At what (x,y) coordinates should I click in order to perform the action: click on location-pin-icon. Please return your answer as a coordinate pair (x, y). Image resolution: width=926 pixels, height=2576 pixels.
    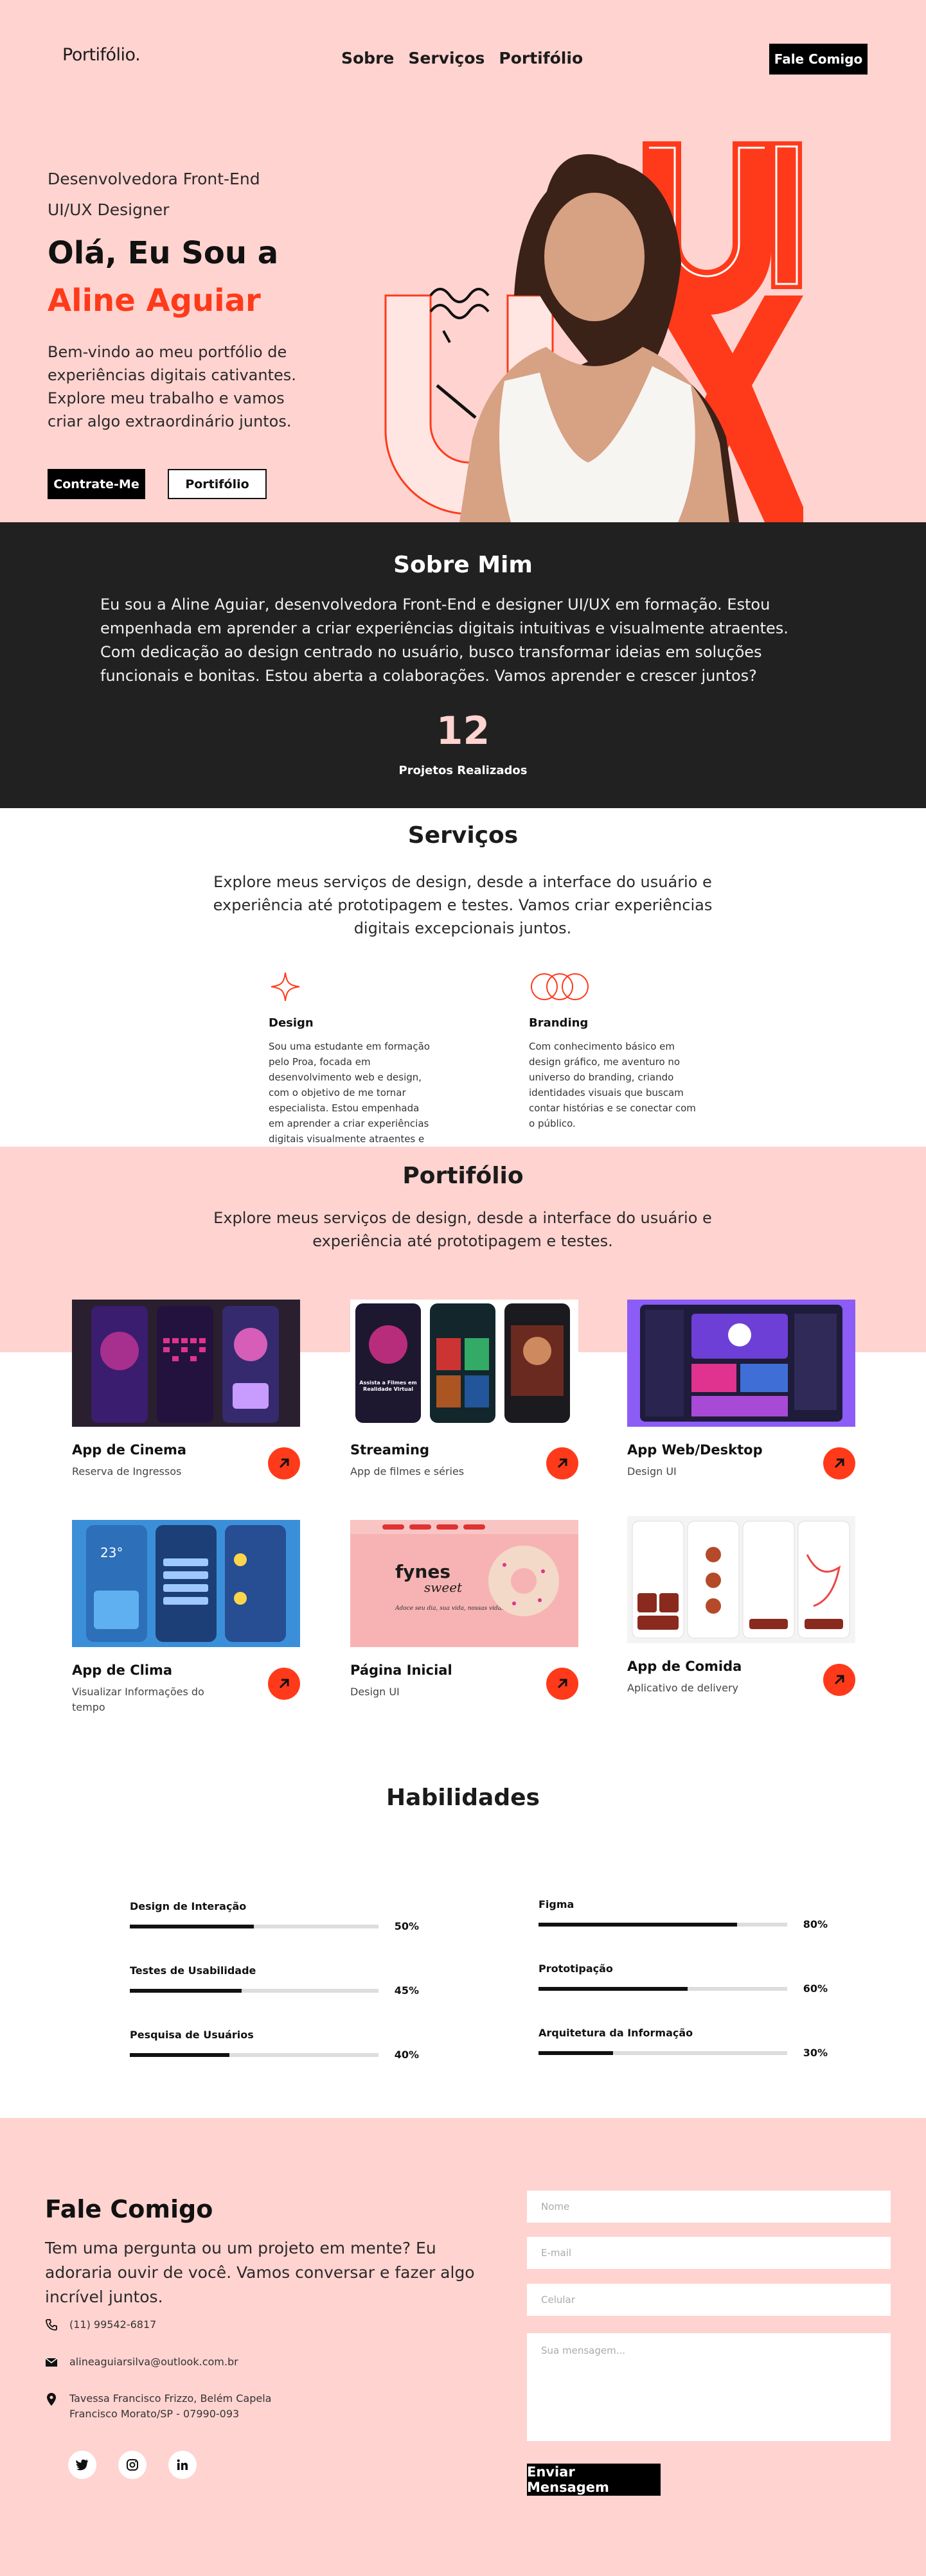
    Looking at the image, I should click on (51, 2399).